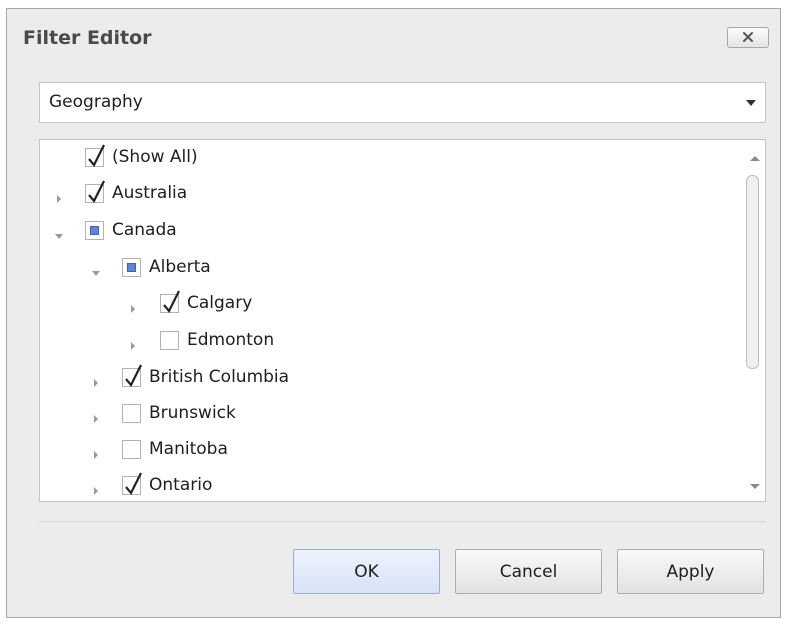 The width and height of the screenshot is (789, 624). What do you see at coordinates (385, 194) in the screenshot?
I see `tree-item-australia: Australia` at bounding box center [385, 194].